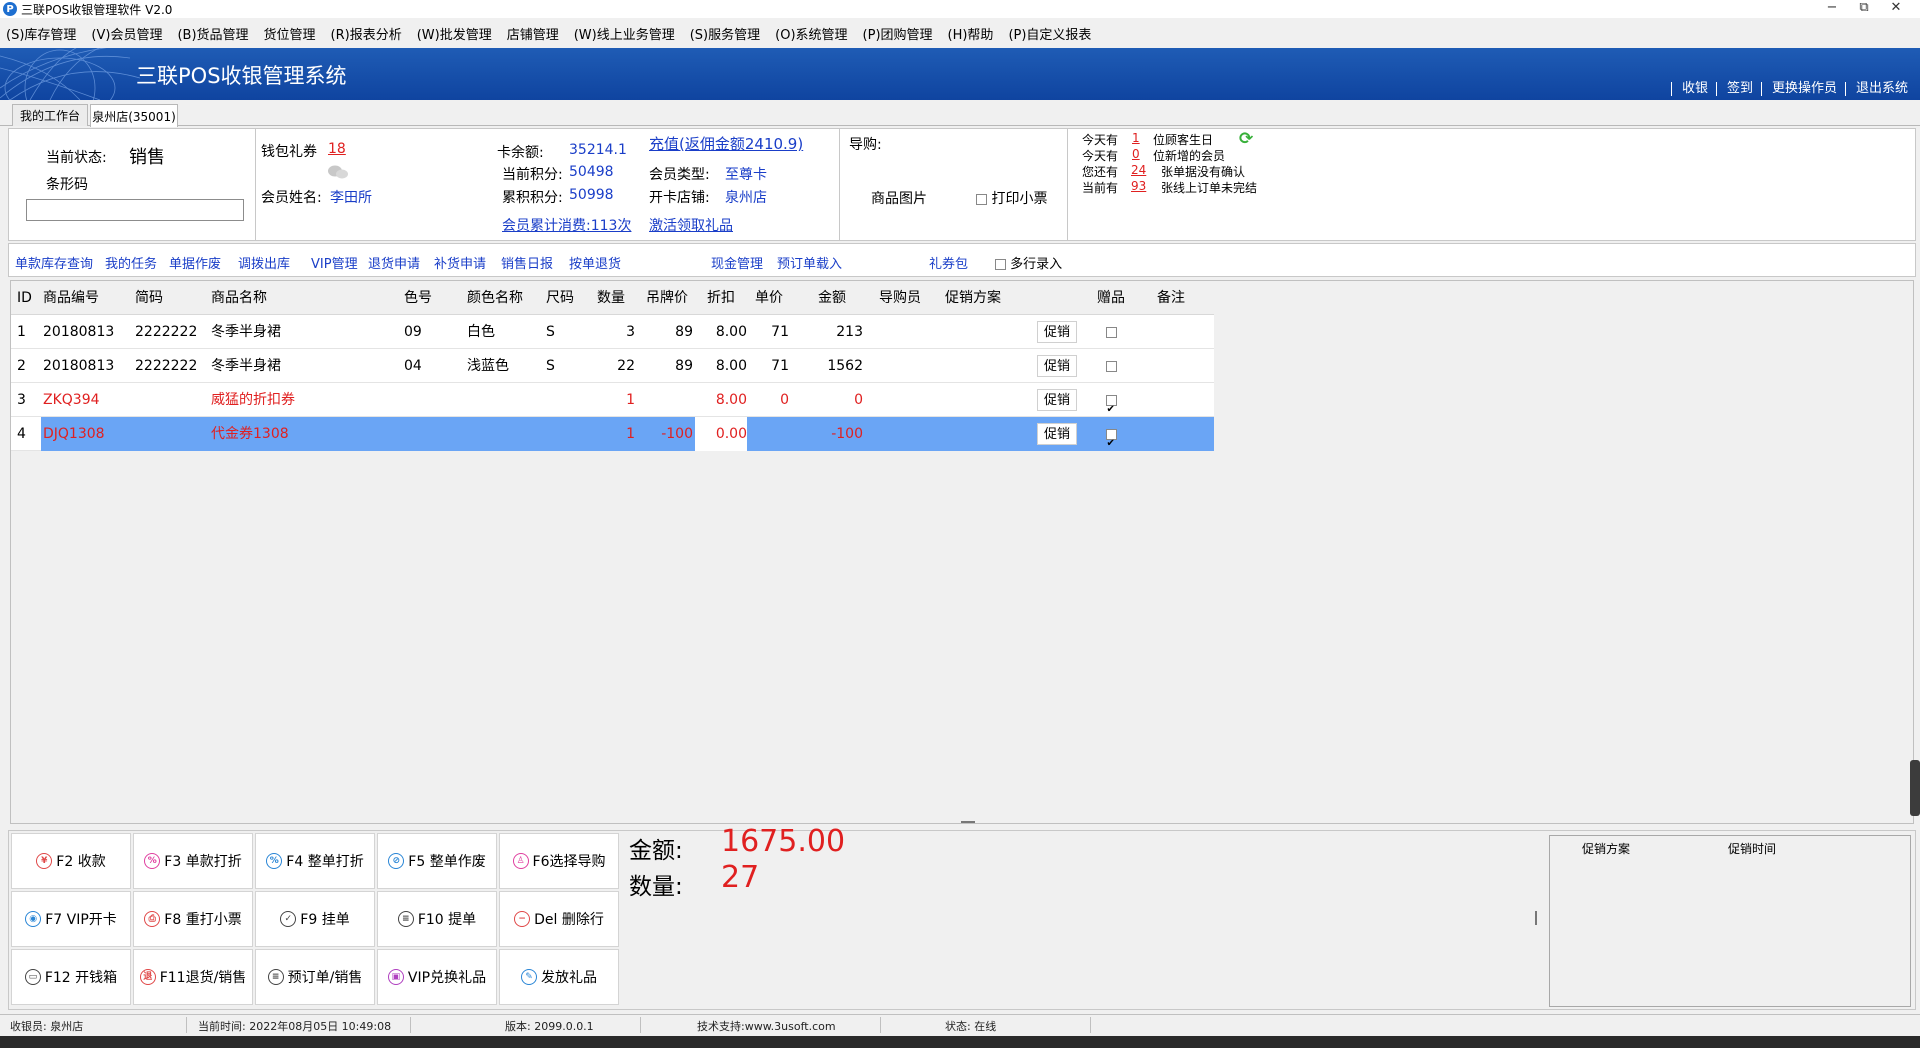 This screenshot has height=1048, width=1920. What do you see at coordinates (135, 210) in the screenshot?
I see `barcode-input` at bounding box center [135, 210].